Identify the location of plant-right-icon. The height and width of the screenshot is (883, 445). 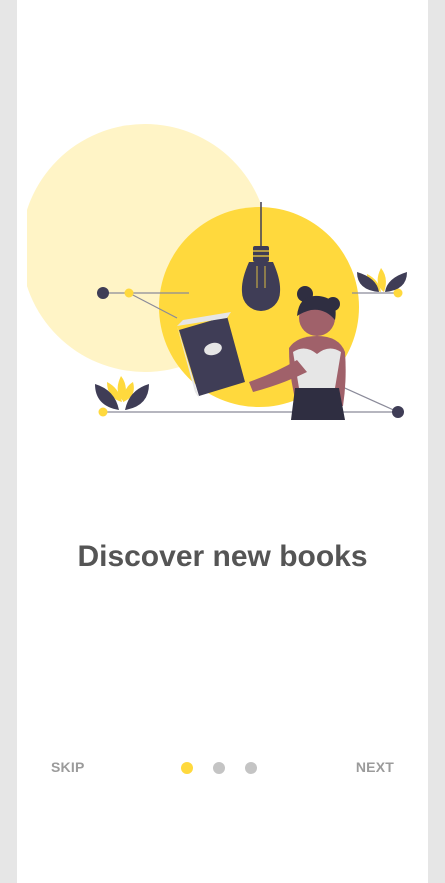
(382, 280).